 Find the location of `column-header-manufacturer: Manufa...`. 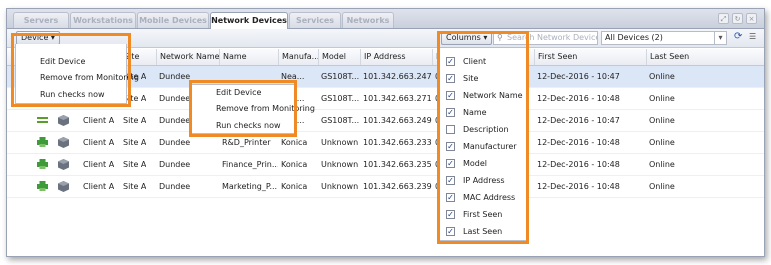

column-header-manufacturer: Manufa... is located at coordinates (298, 57).